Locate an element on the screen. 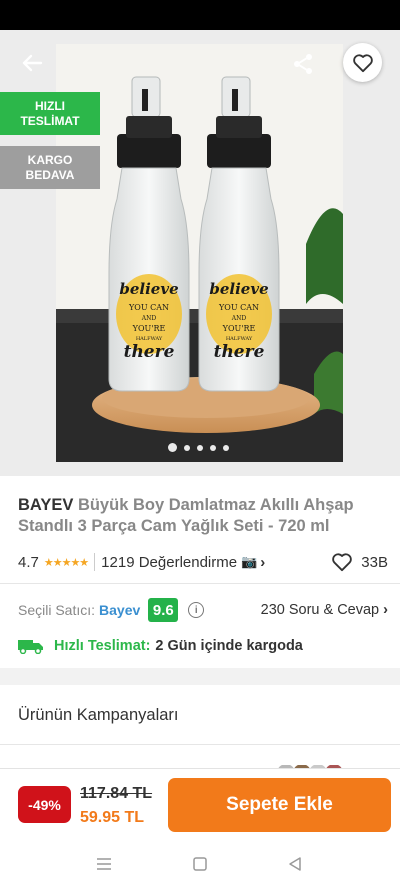 The image size is (400, 888). home-square-icon is located at coordinates (200, 864).